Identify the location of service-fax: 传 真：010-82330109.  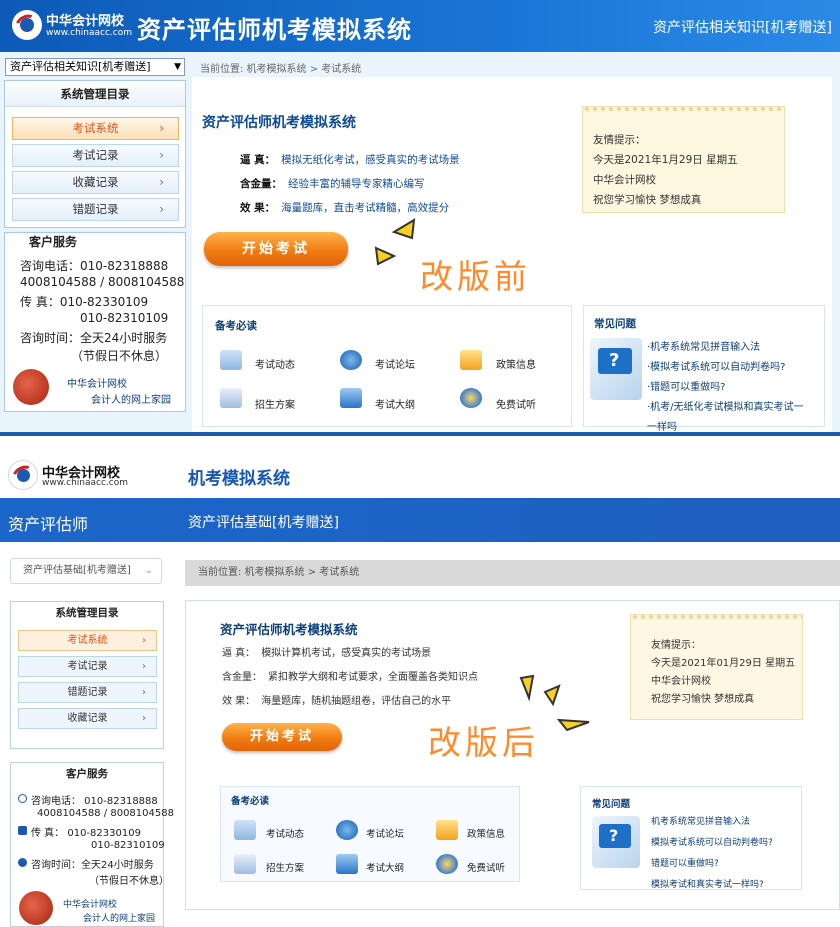
(84, 302).